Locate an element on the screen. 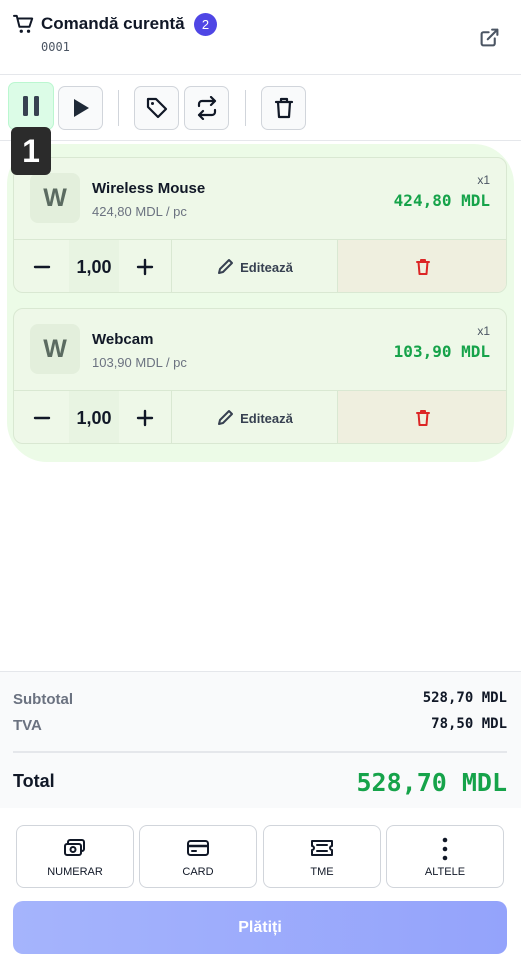  order-count-badge: 2 is located at coordinates (205, 24).